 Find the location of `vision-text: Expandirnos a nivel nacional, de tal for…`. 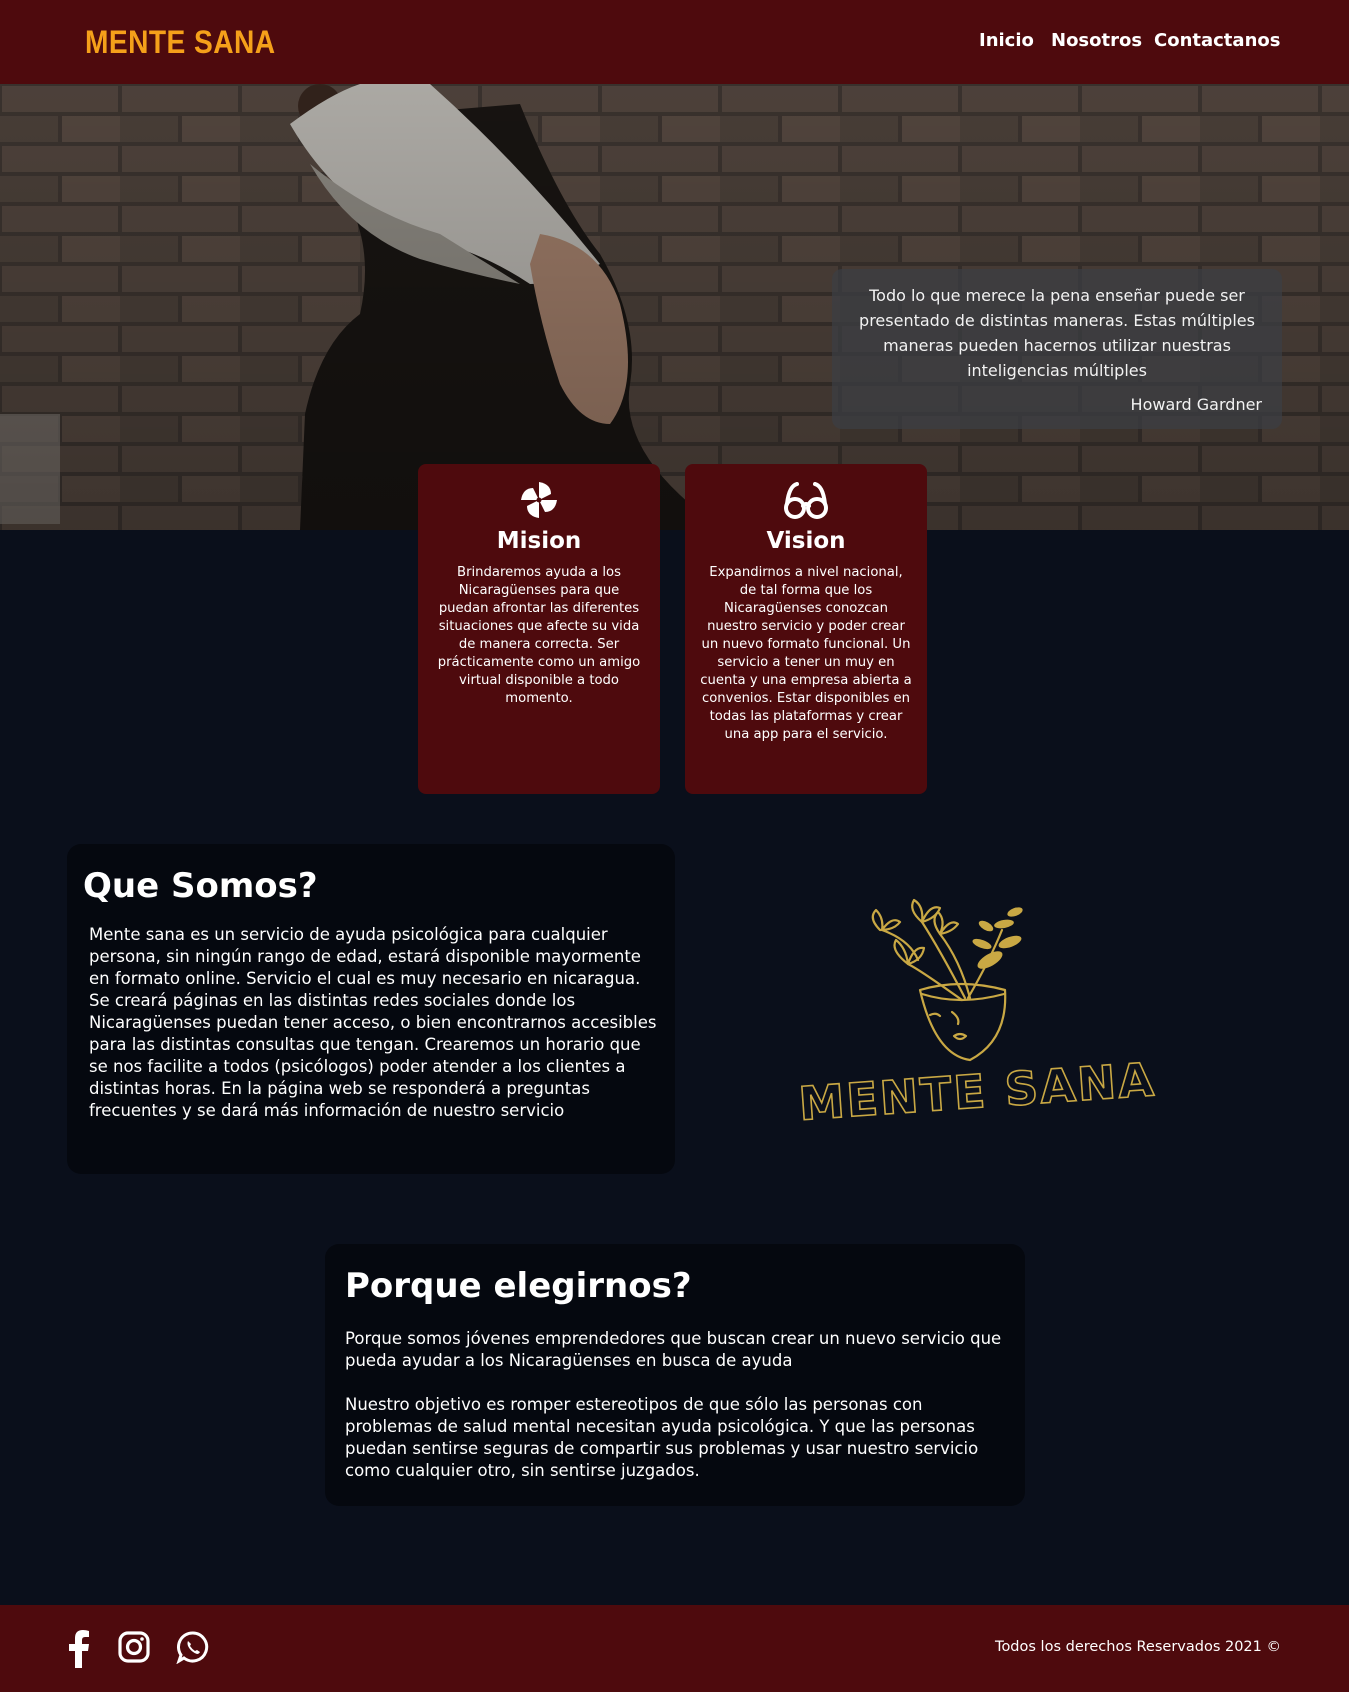

vision-text: Expandirnos a nivel nacional, de tal for… is located at coordinates (806, 653).